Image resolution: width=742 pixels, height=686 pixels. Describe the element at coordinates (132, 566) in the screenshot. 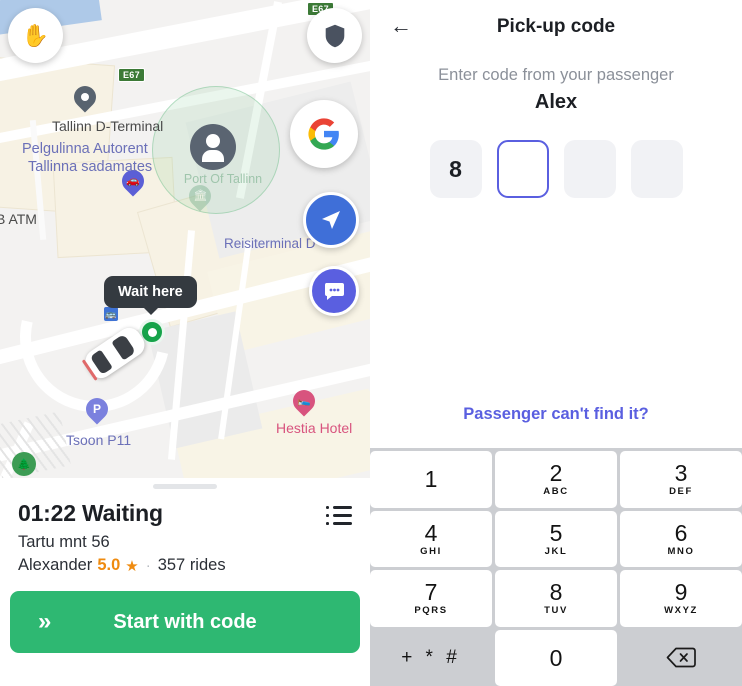

I see `star-icon: ★` at that location.